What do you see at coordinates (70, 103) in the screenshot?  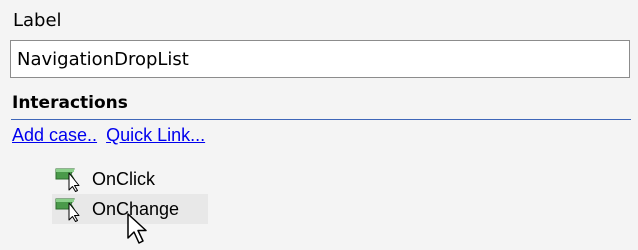 I see `interactions-title: Interactions` at bounding box center [70, 103].